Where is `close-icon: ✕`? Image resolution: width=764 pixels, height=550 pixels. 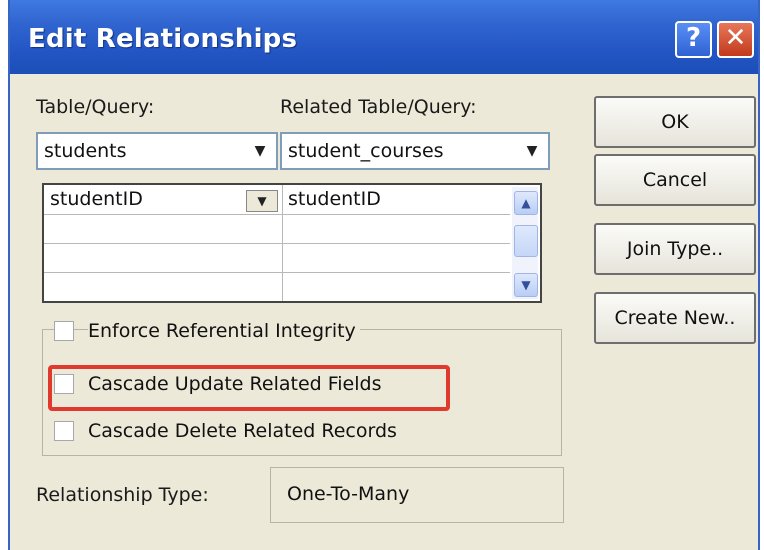 close-icon: ✕ is located at coordinates (735, 38).